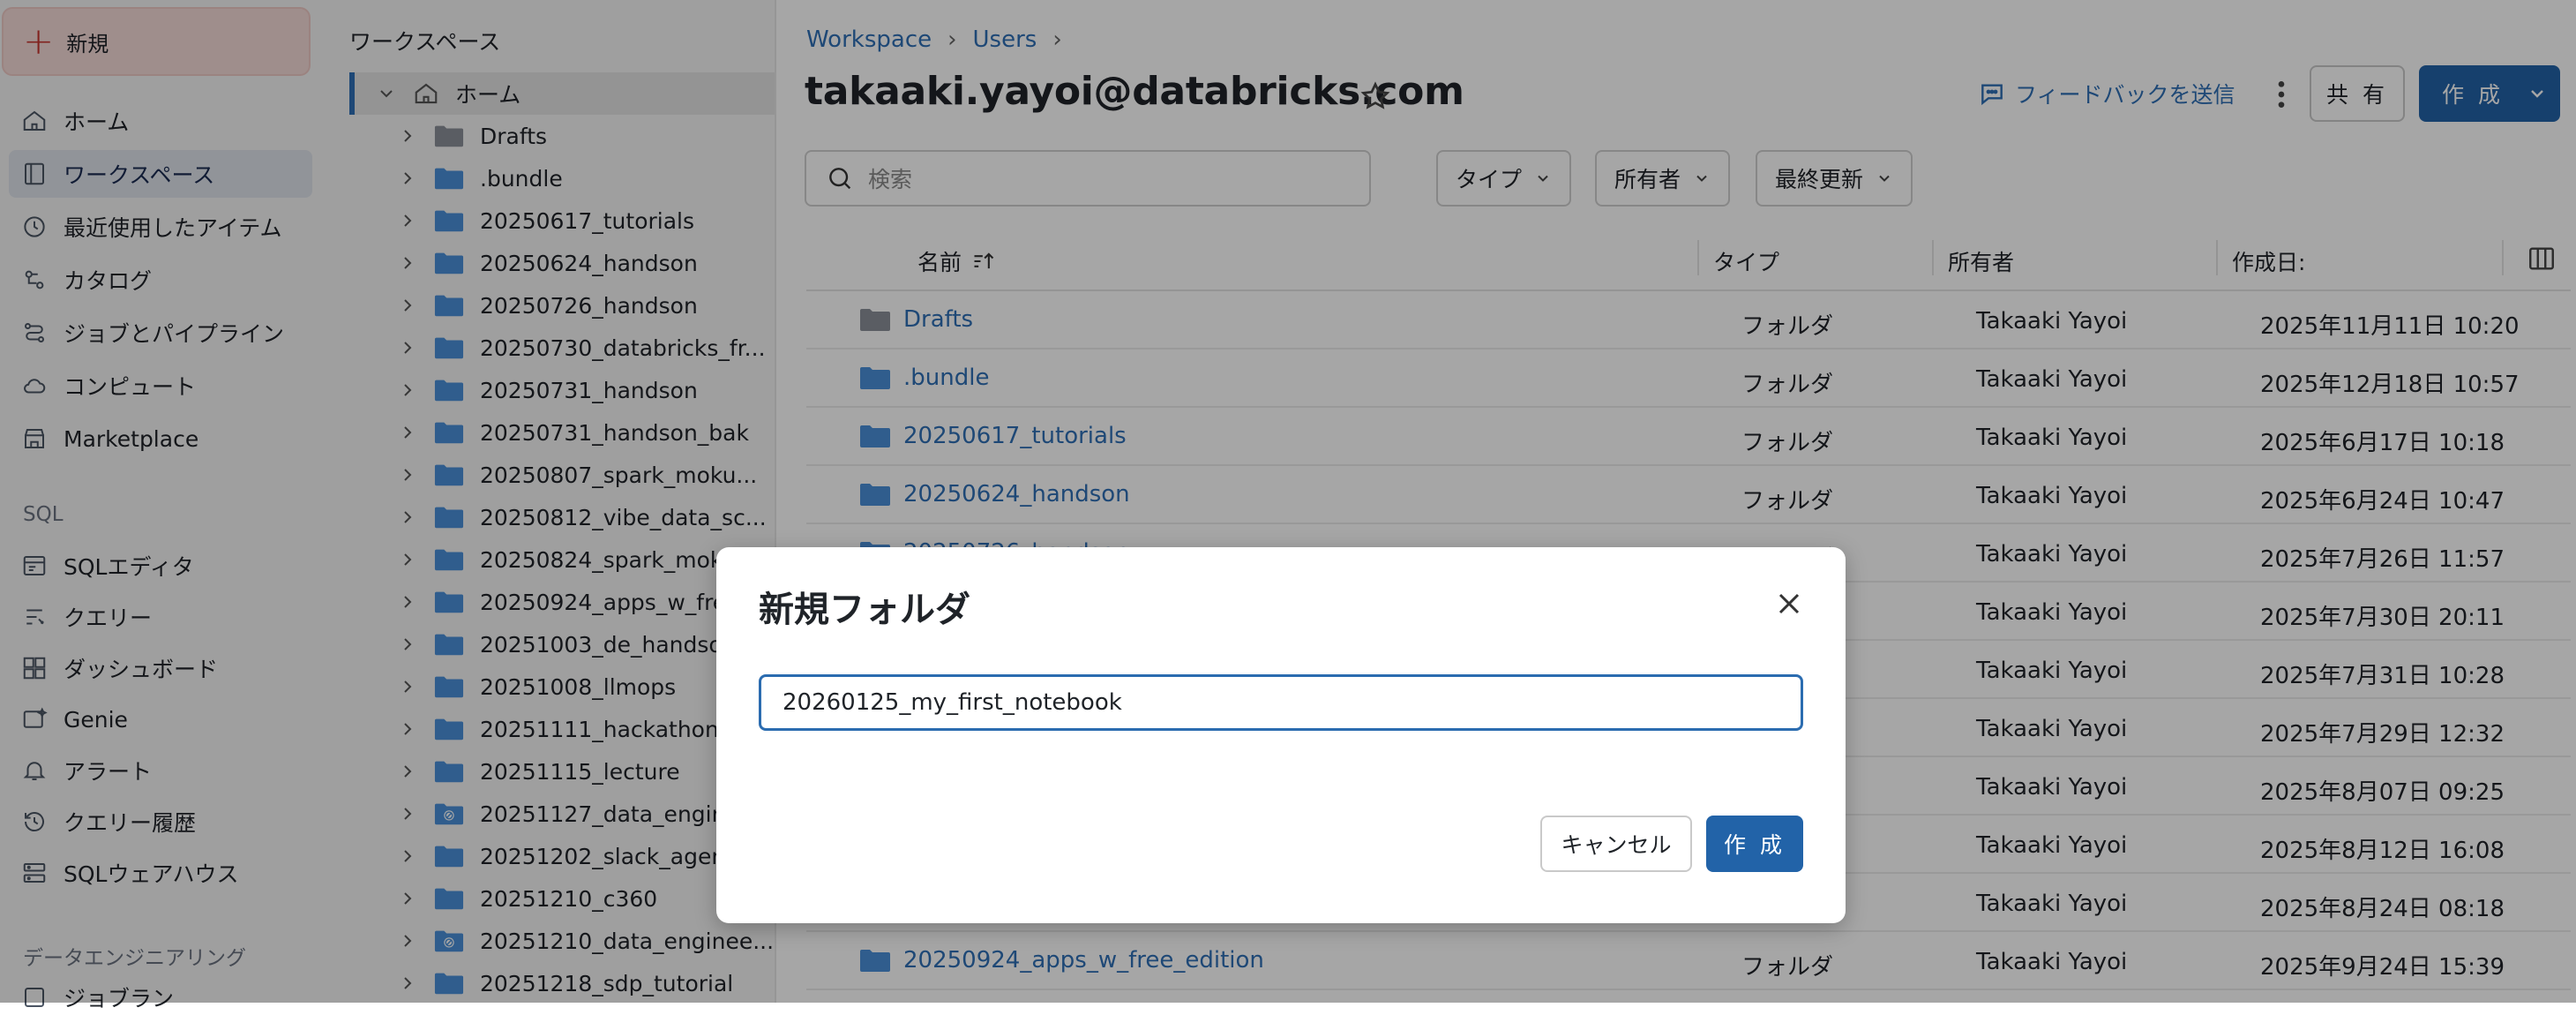  Describe the element at coordinates (1789, 603) in the screenshot. I see `close-icon` at that location.